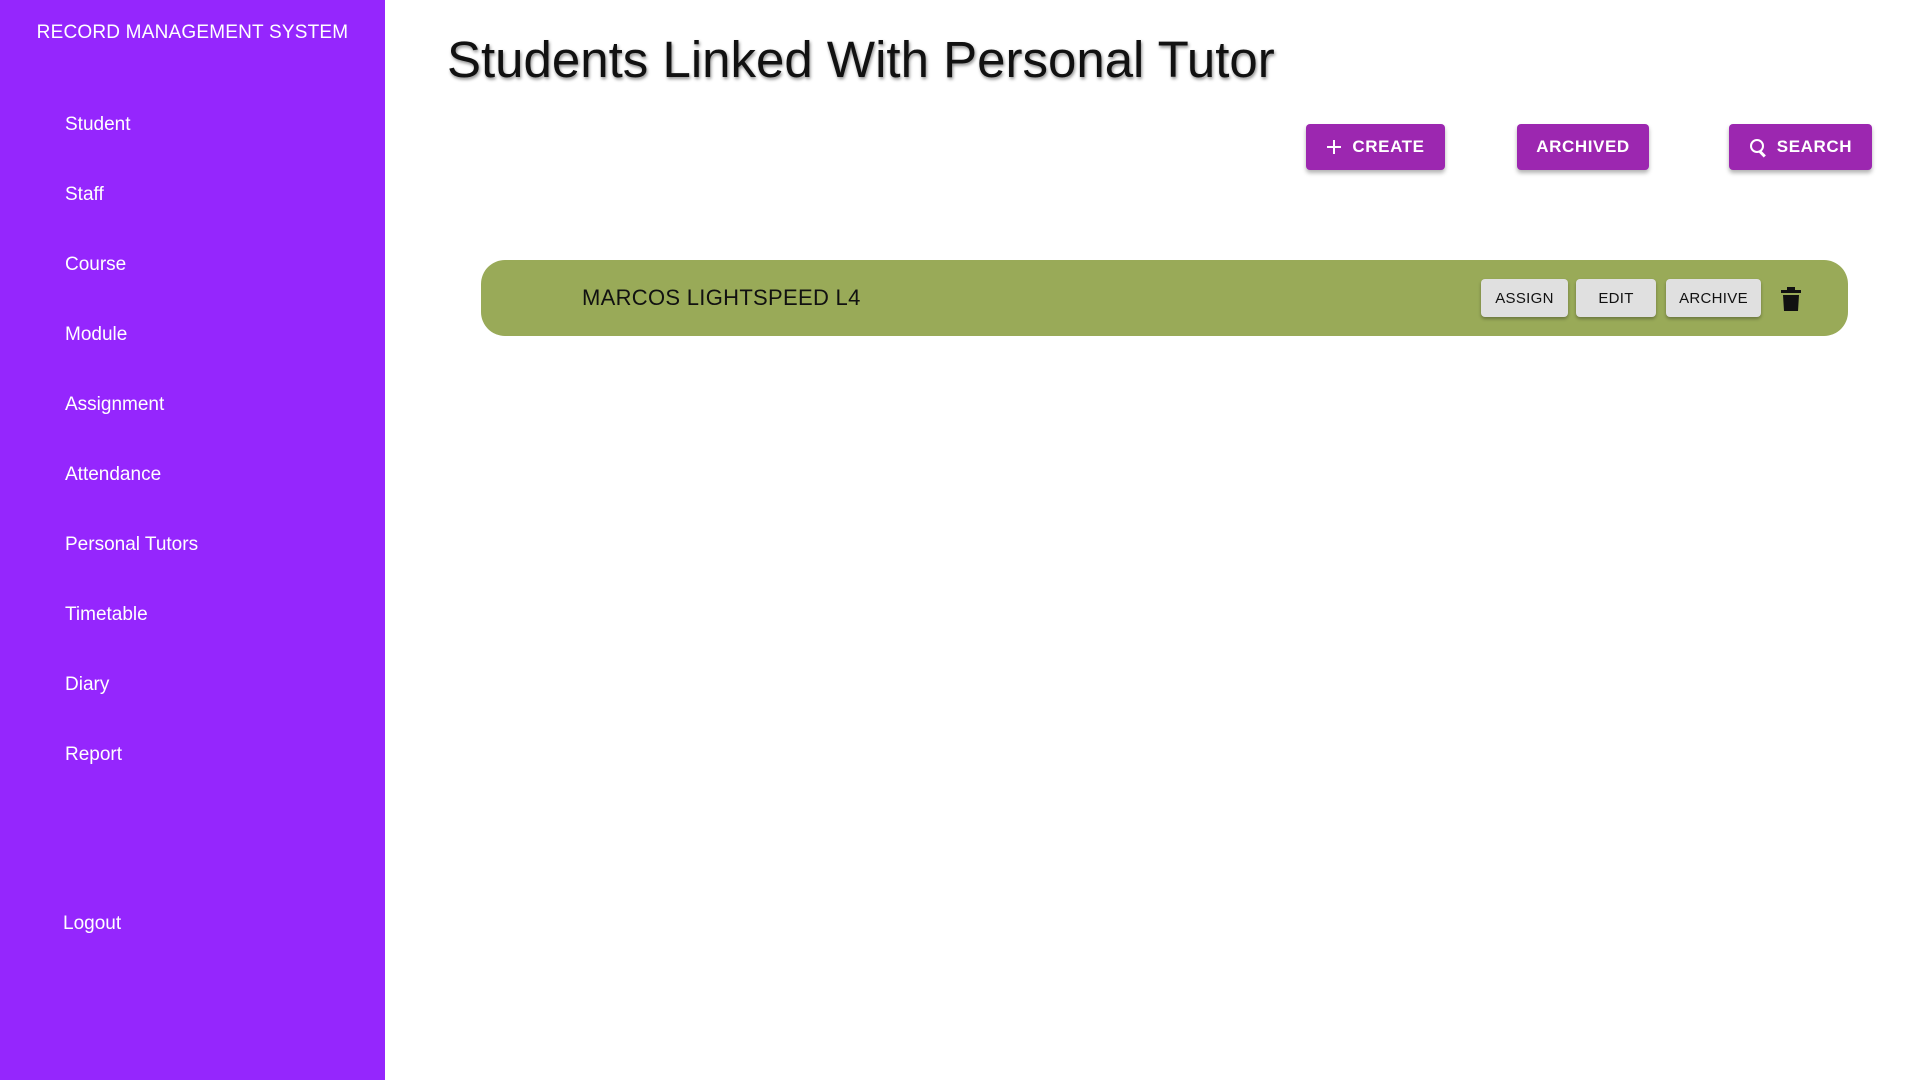  I want to click on create-button: CREATE, so click(1375, 147).